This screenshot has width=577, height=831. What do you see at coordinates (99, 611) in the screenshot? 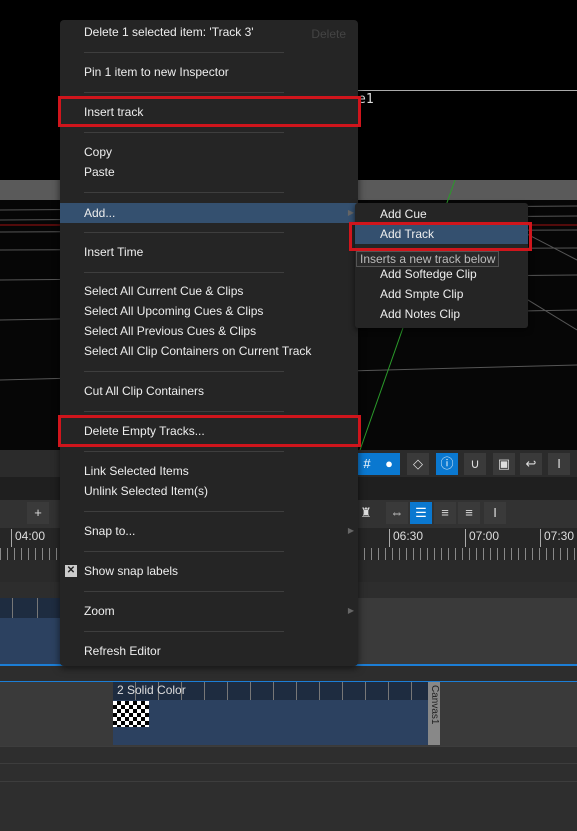
I see `menu-item-label: Zoom` at bounding box center [99, 611].